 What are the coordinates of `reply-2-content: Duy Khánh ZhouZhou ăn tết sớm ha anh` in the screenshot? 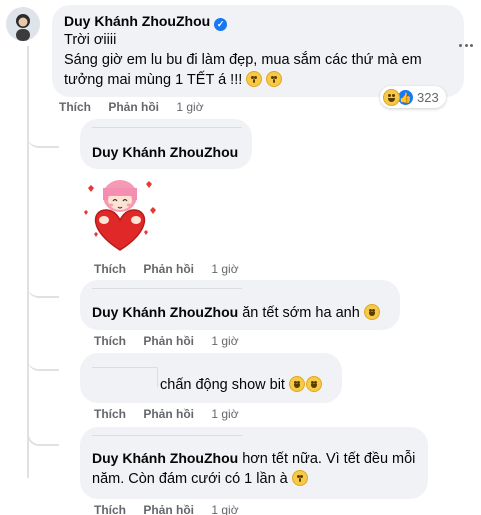 It's located at (236, 312).